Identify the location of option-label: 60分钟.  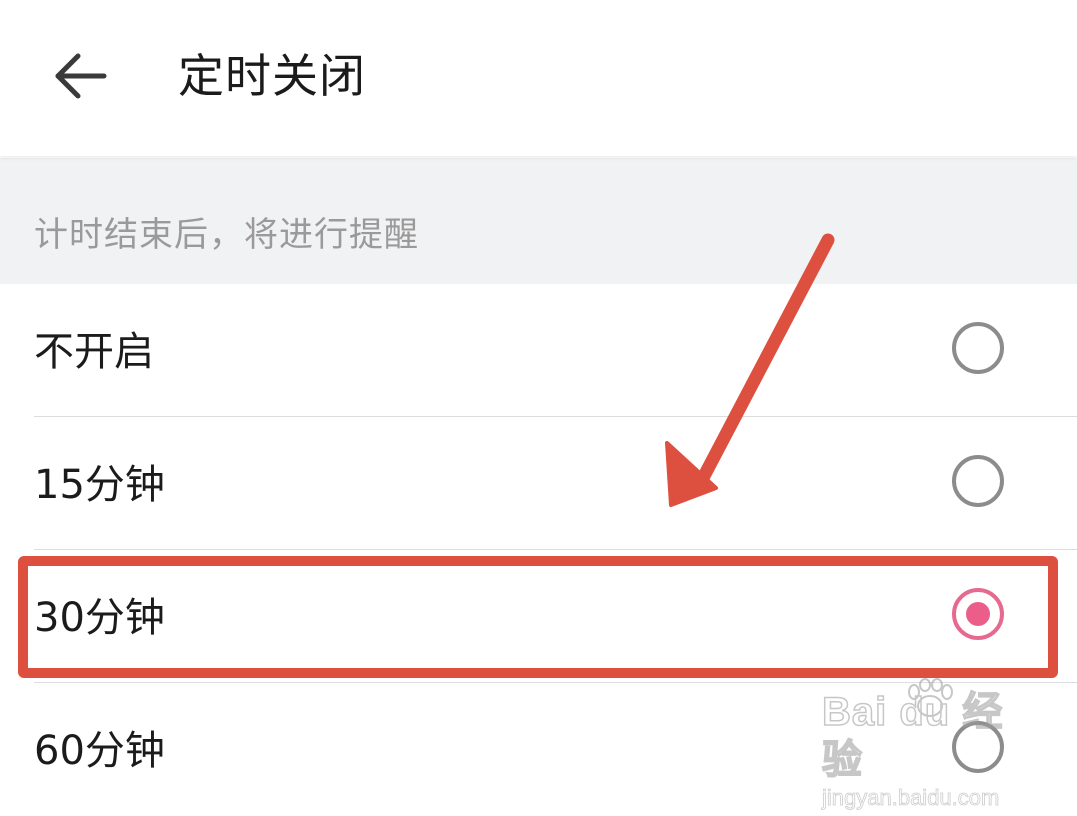
(99, 751).